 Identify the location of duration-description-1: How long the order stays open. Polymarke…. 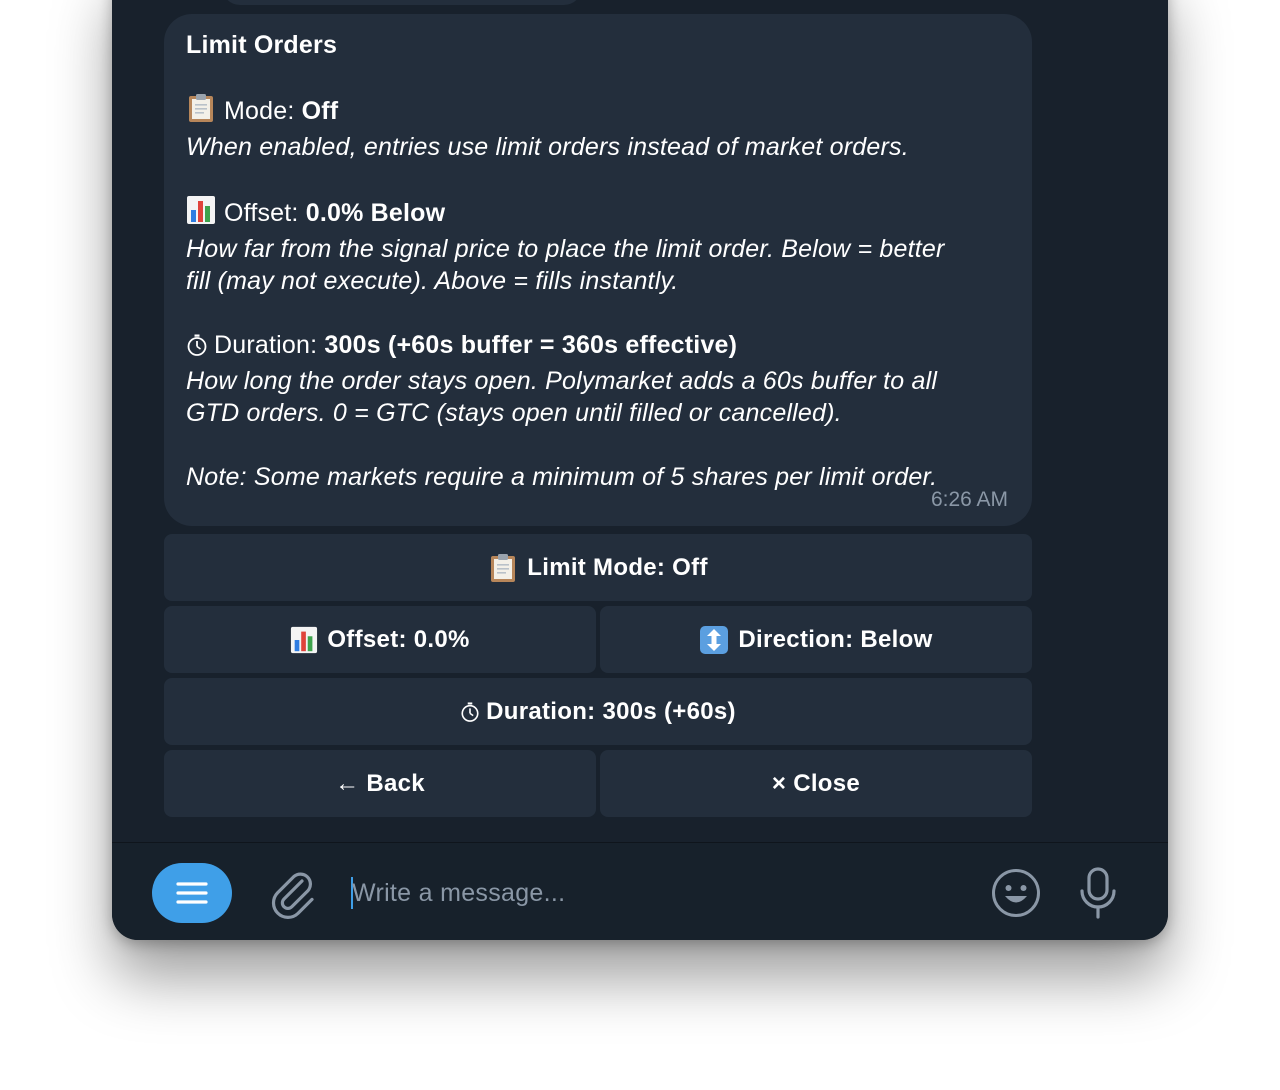
(562, 381).